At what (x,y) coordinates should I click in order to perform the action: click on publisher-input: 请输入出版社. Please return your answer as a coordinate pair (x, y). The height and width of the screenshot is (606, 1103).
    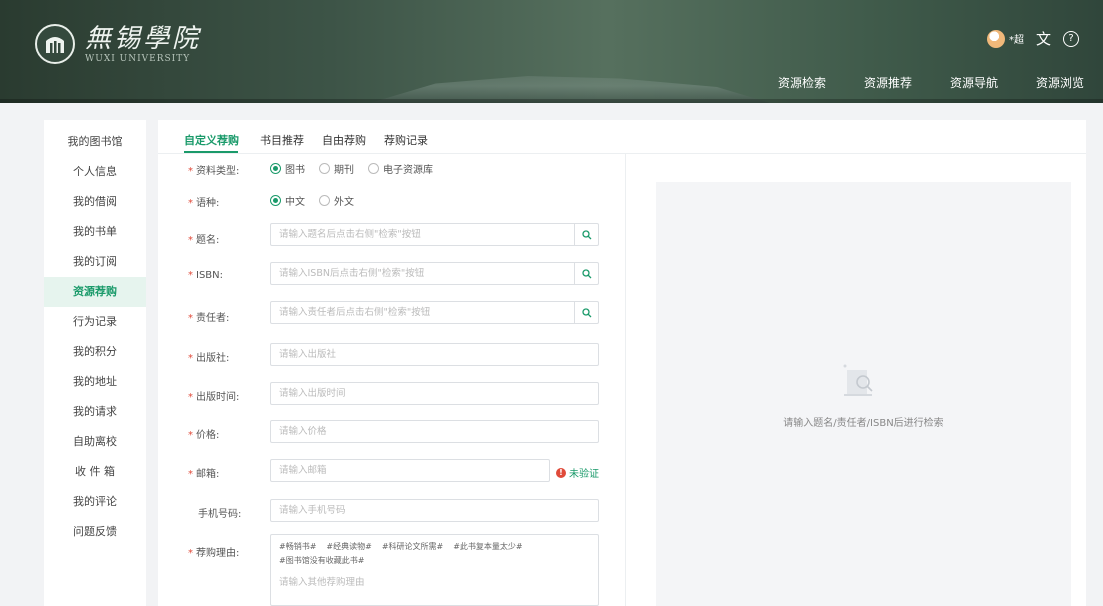
    Looking at the image, I should click on (434, 354).